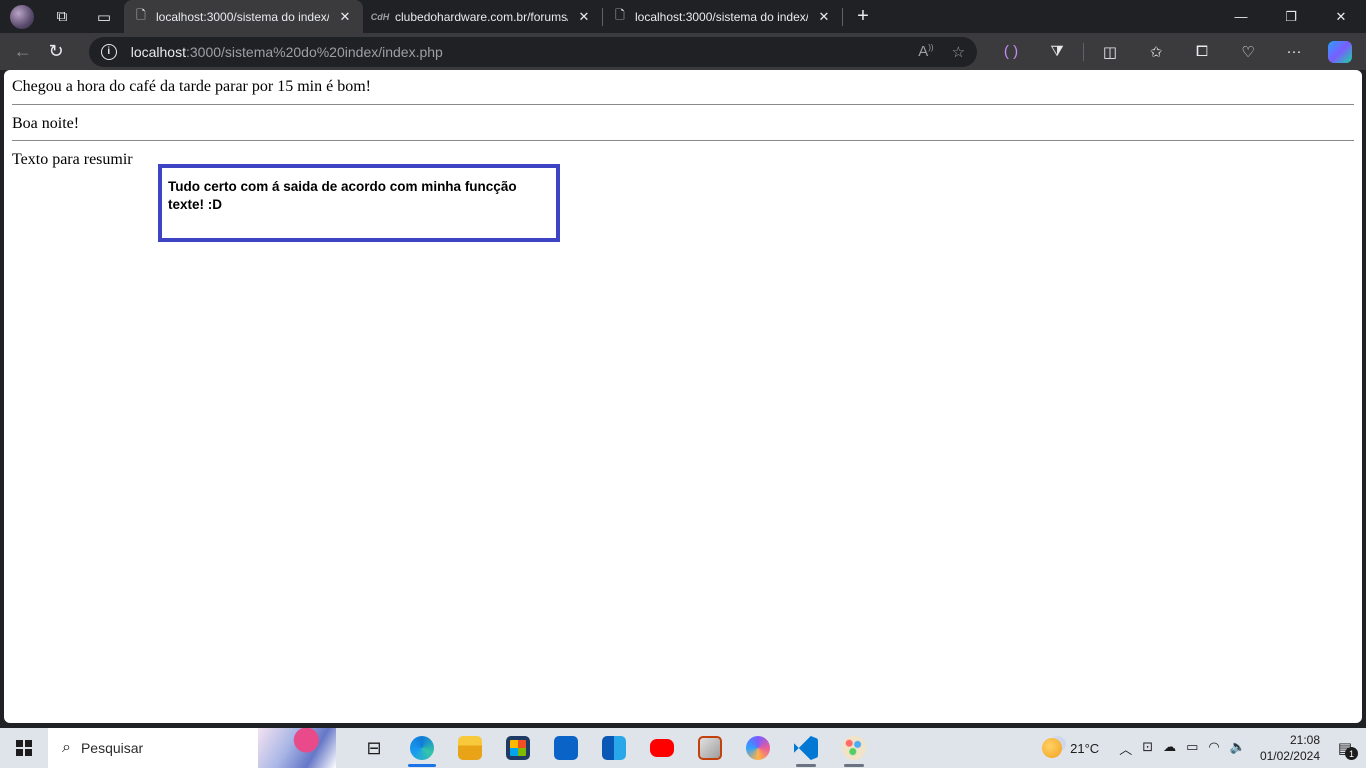 The image size is (1366, 768). I want to click on start-button, so click(24, 748).